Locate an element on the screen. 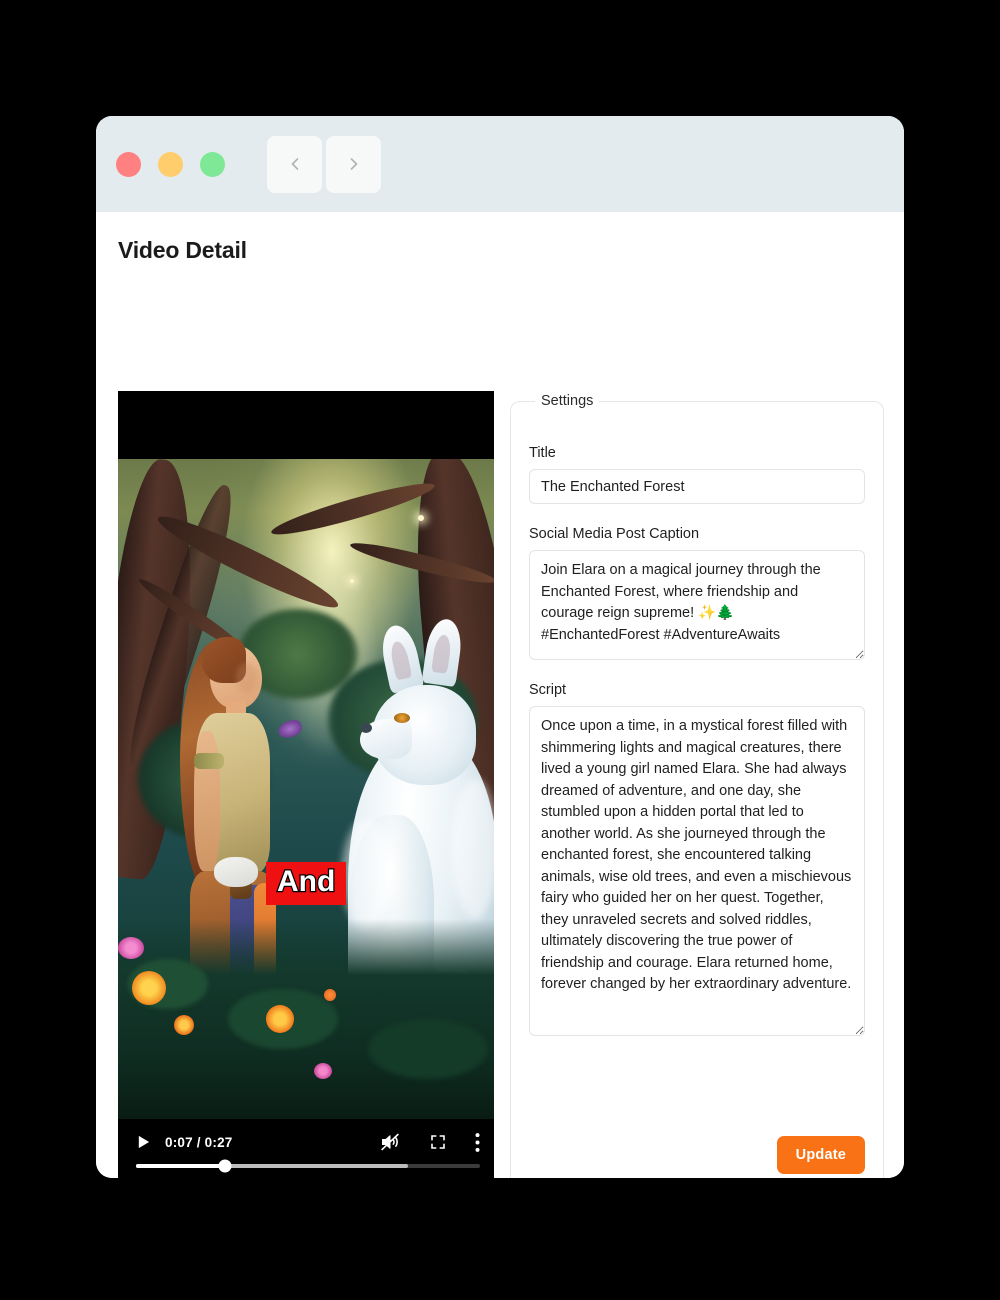  title-field-label: Title is located at coordinates (542, 453).